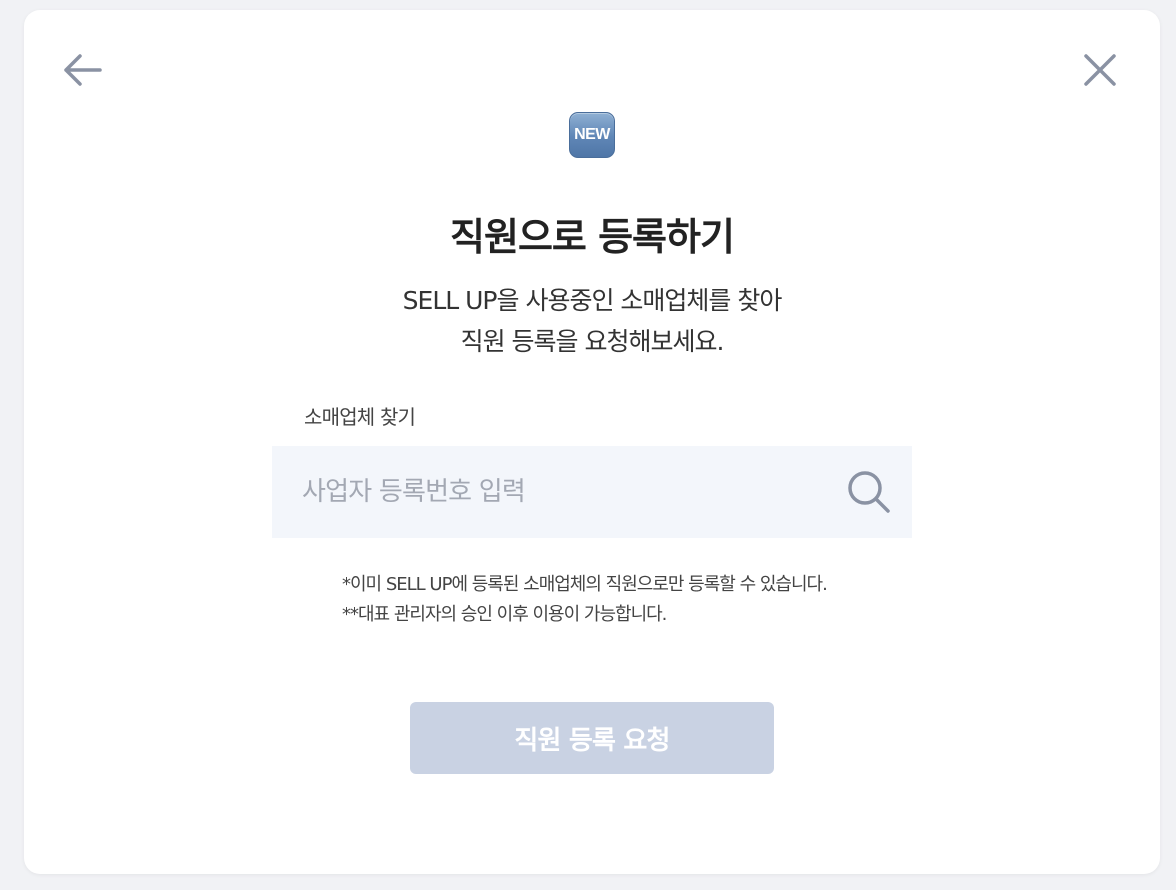 The width and height of the screenshot is (1176, 890). What do you see at coordinates (592, 738) in the screenshot?
I see `request-registration-button: 직원 등록 요청` at bounding box center [592, 738].